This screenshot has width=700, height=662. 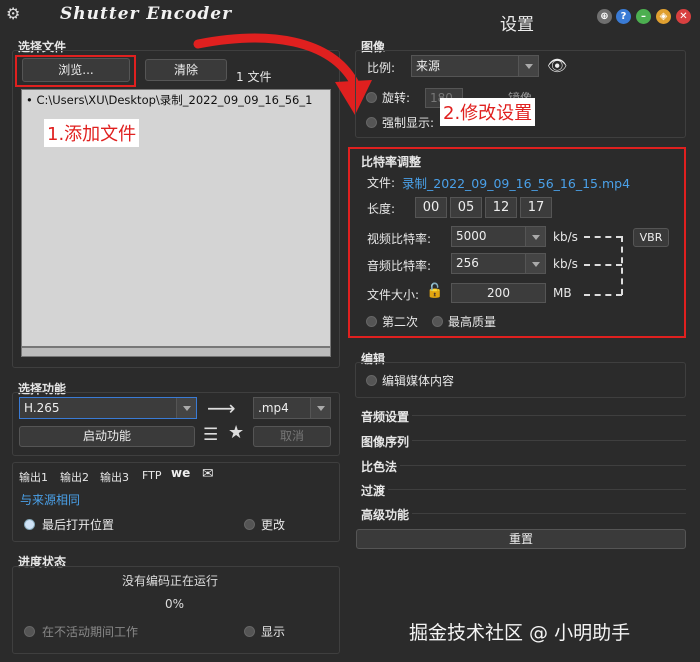 I want to click on app-title: Shutter Encoder, so click(x=146, y=14).